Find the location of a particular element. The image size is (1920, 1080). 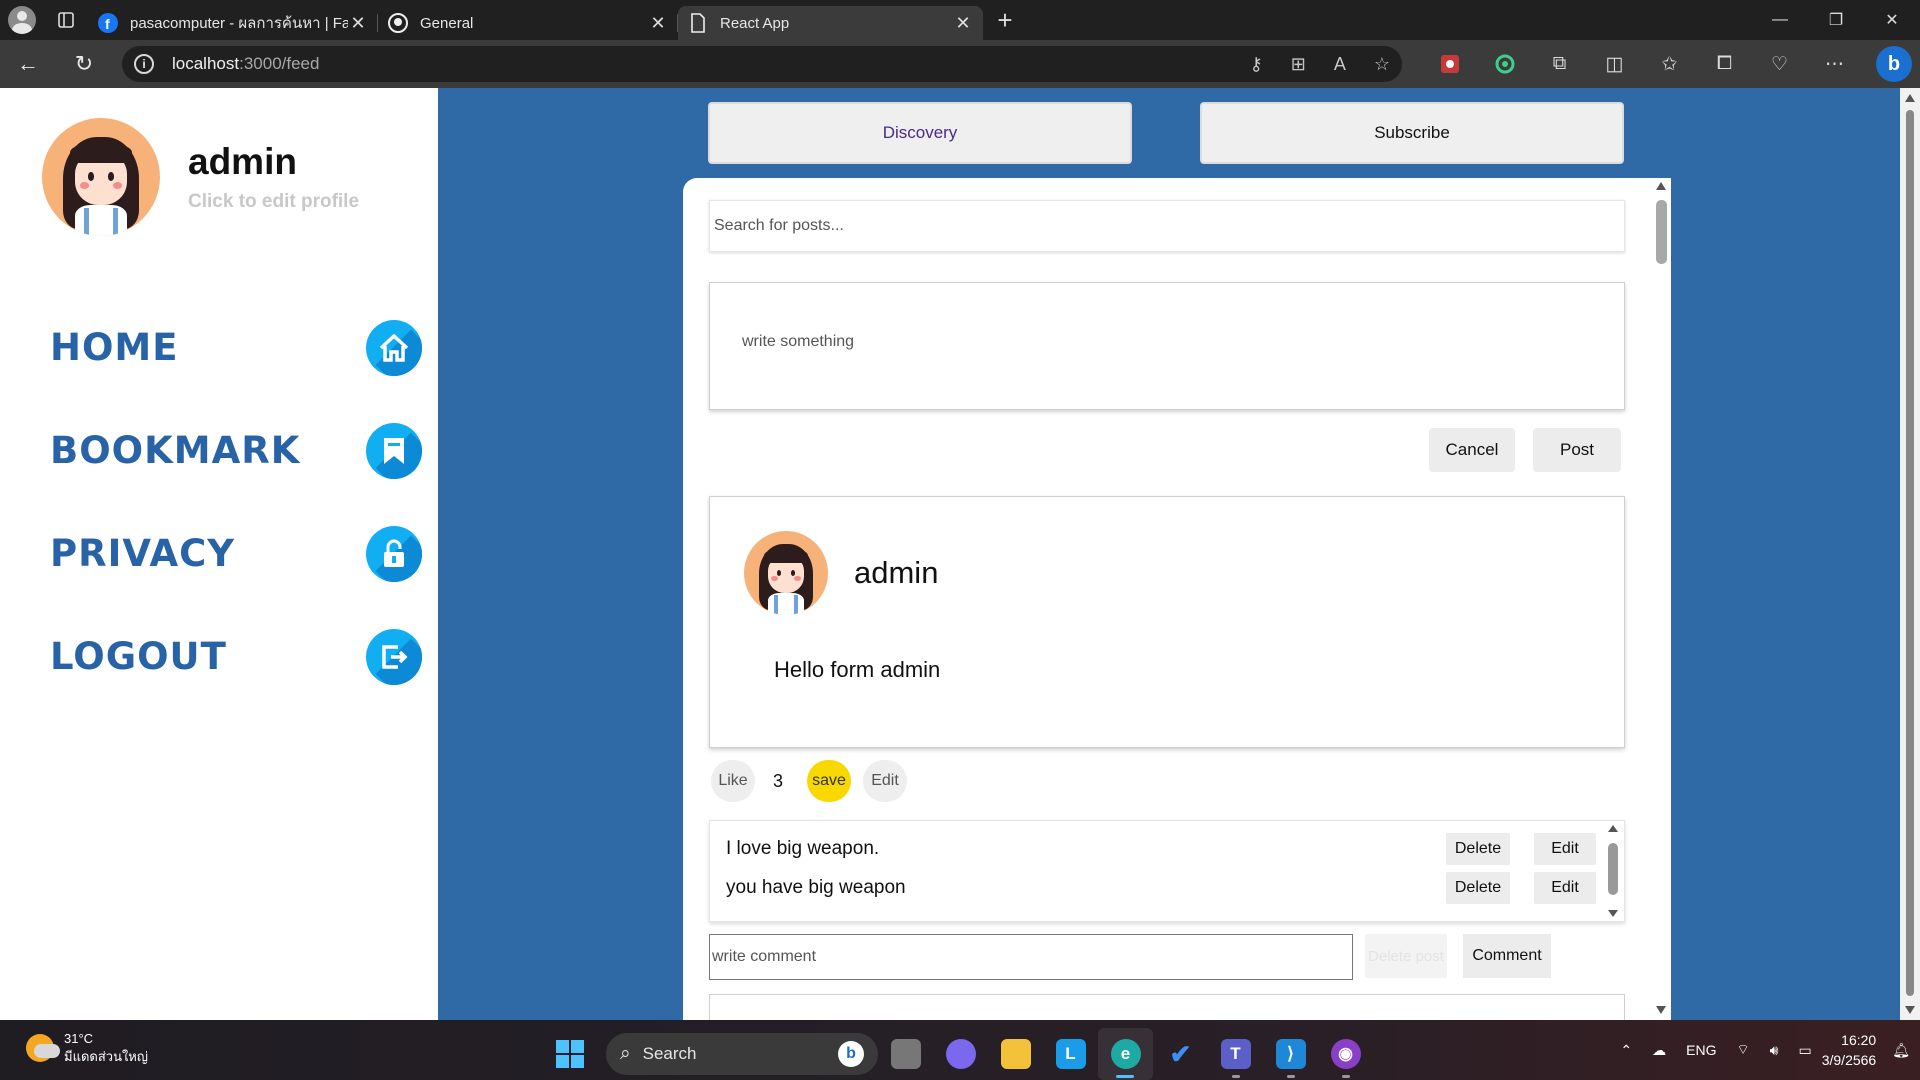

teams-icon: T is located at coordinates (1235, 1054).